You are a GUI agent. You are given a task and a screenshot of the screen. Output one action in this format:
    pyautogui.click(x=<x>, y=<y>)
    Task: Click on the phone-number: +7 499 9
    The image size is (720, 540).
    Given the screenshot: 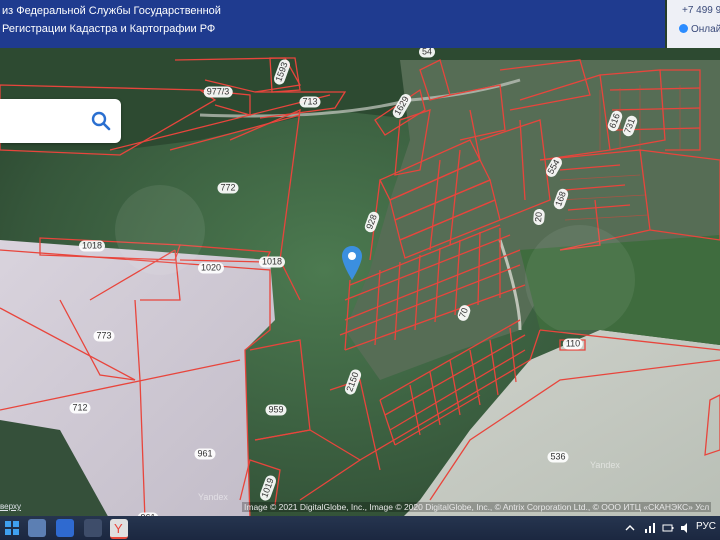 What is the action you would take?
    pyautogui.click(x=701, y=10)
    